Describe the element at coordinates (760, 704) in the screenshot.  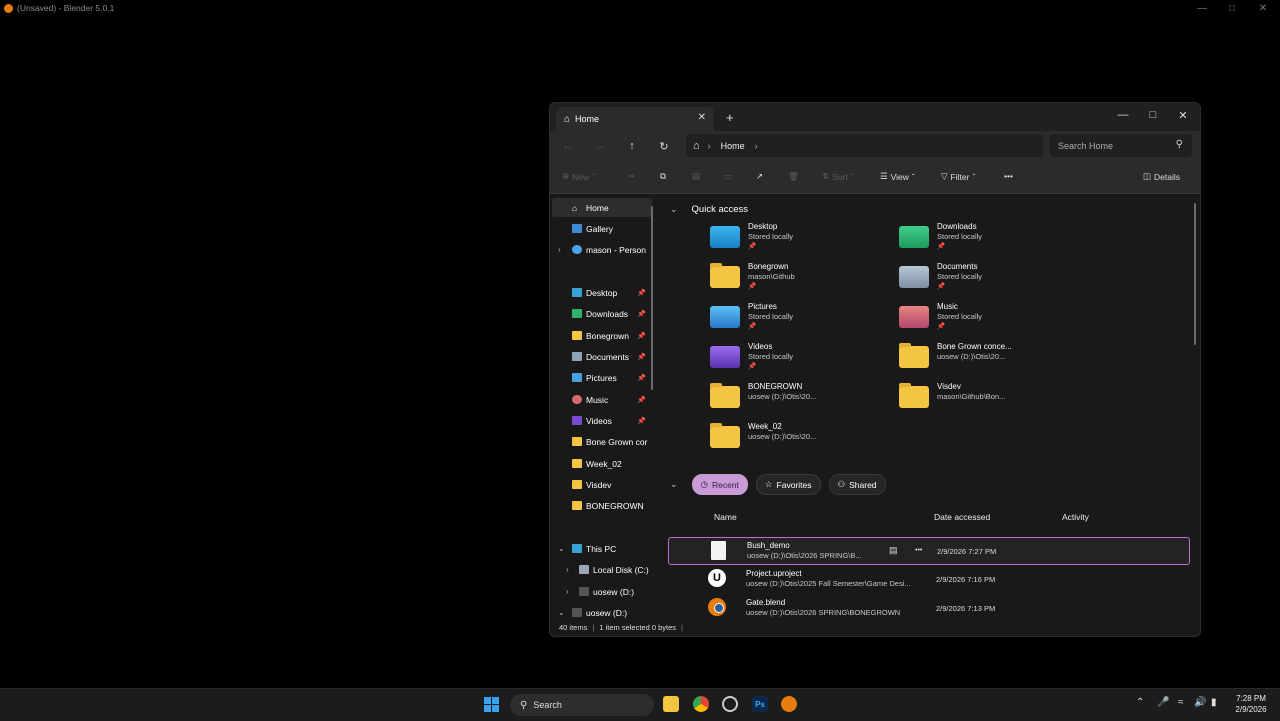
I see `photoshop-icon: Ps` at that location.